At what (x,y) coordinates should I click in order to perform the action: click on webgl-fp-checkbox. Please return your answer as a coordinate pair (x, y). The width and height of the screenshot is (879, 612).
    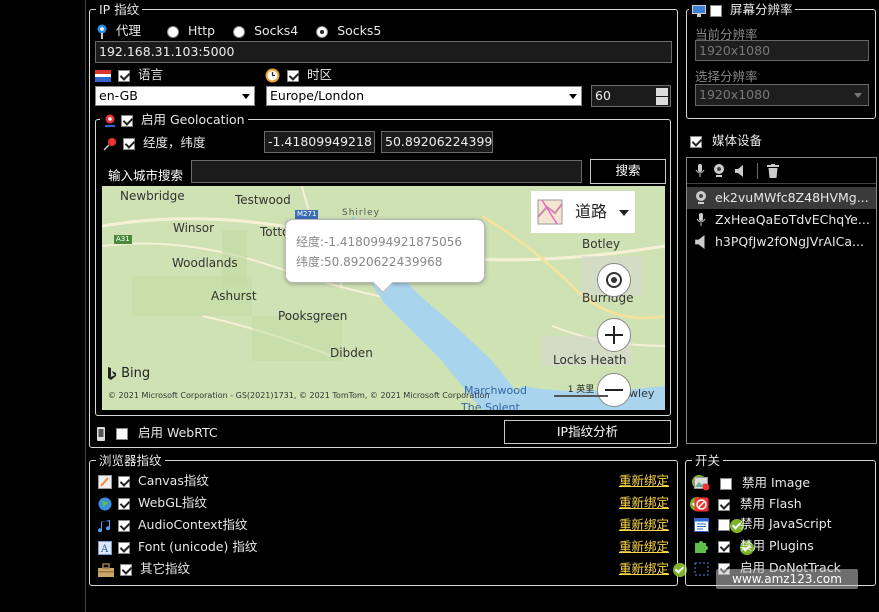
    Looking at the image, I should click on (123, 503).